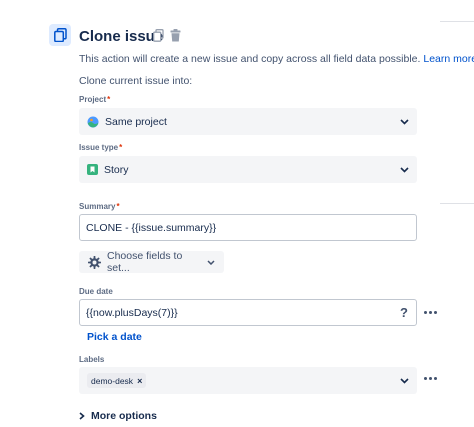  I want to click on labels-select: demo-desk ×, so click(248, 380).